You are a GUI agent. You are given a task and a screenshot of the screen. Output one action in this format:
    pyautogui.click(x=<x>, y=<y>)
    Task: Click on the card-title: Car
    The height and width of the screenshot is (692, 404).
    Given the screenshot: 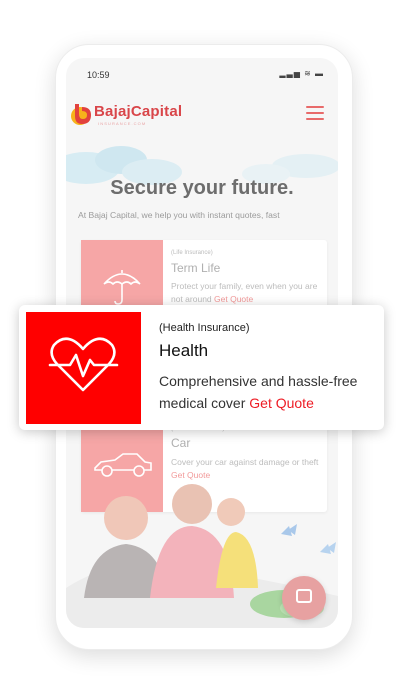 What is the action you would take?
    pyautogui.click(x=181, y=443)
    